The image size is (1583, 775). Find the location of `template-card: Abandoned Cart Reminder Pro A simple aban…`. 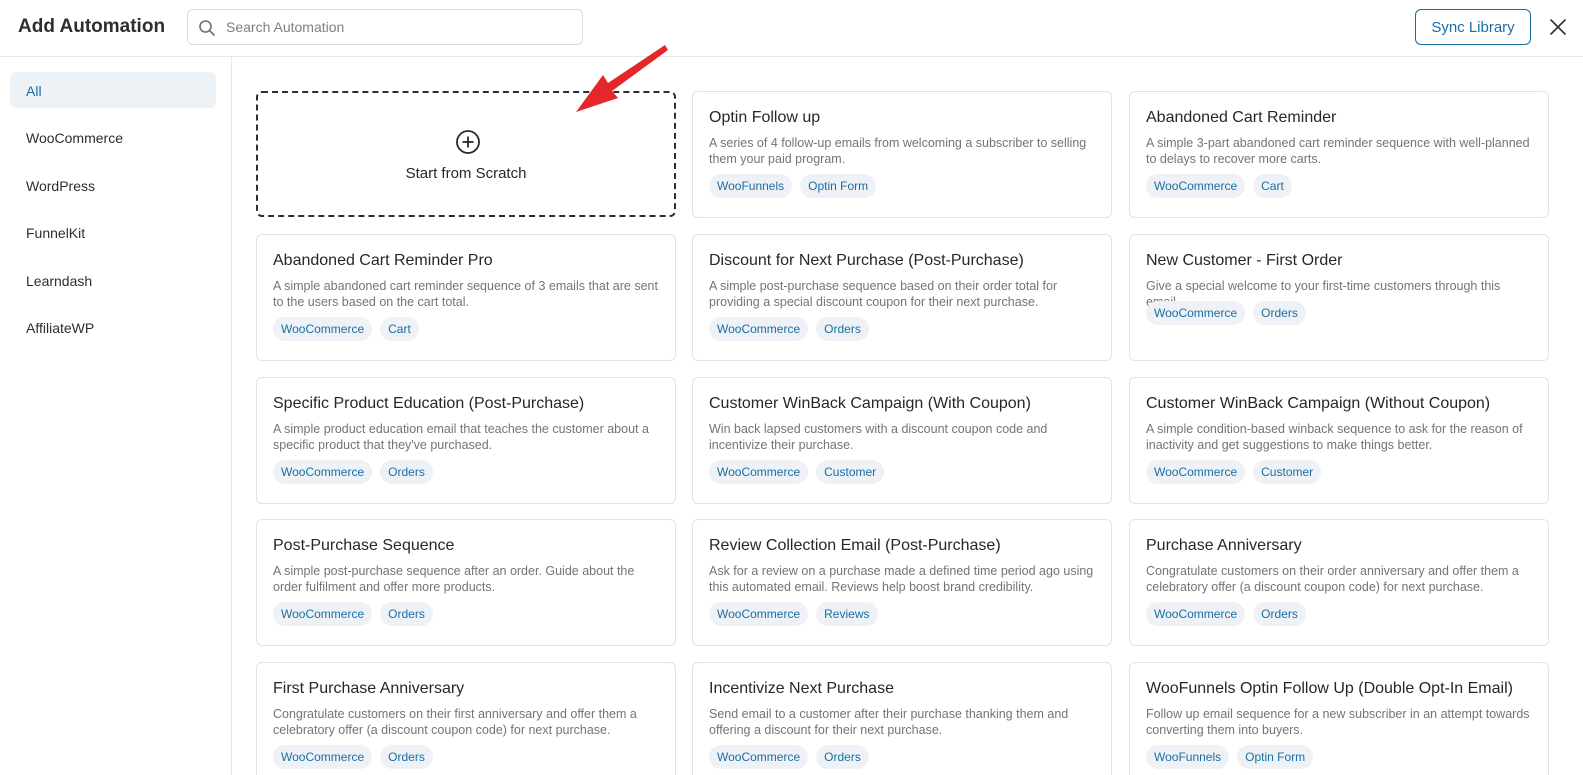

template-card: Abandoned Cart Reminder Pro A simple aban… is located at coordinates (466, 297).